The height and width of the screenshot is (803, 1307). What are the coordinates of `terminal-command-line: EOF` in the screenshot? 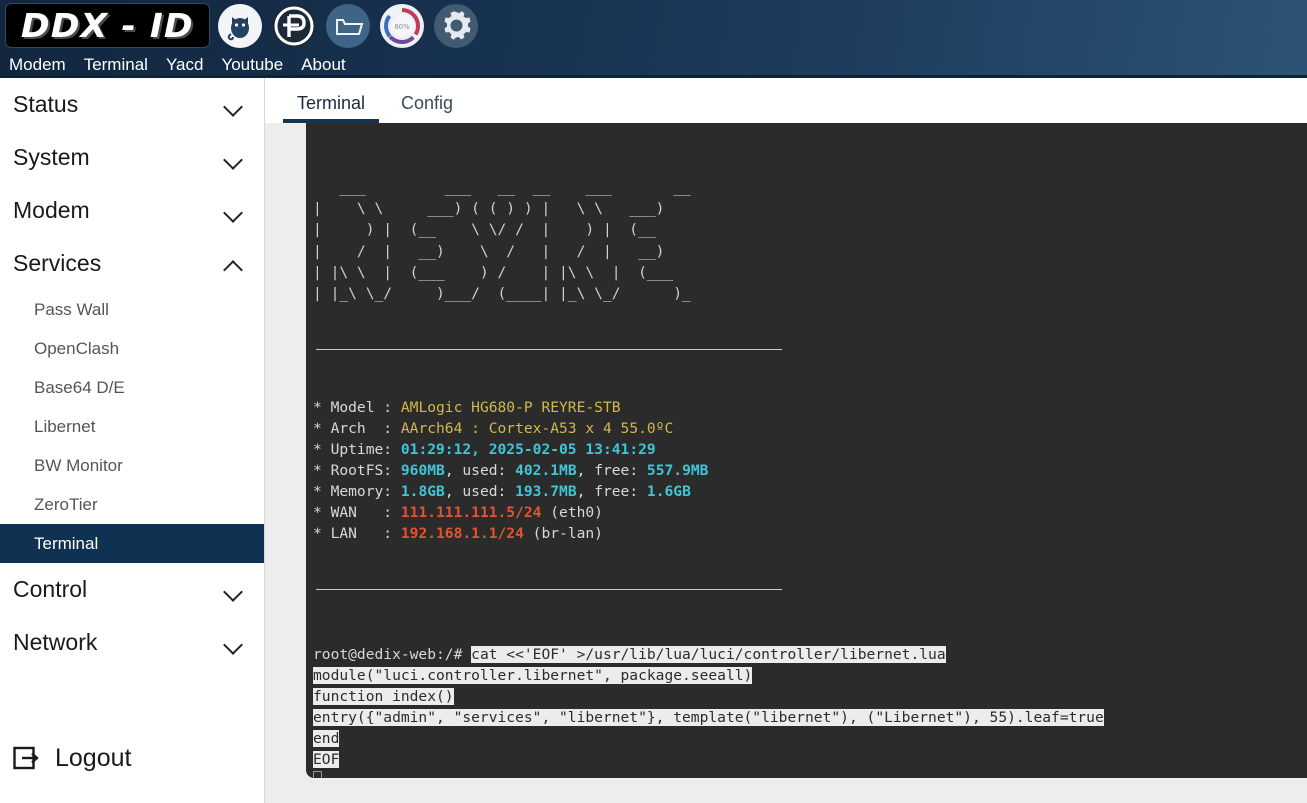 It's located at (810, 759).